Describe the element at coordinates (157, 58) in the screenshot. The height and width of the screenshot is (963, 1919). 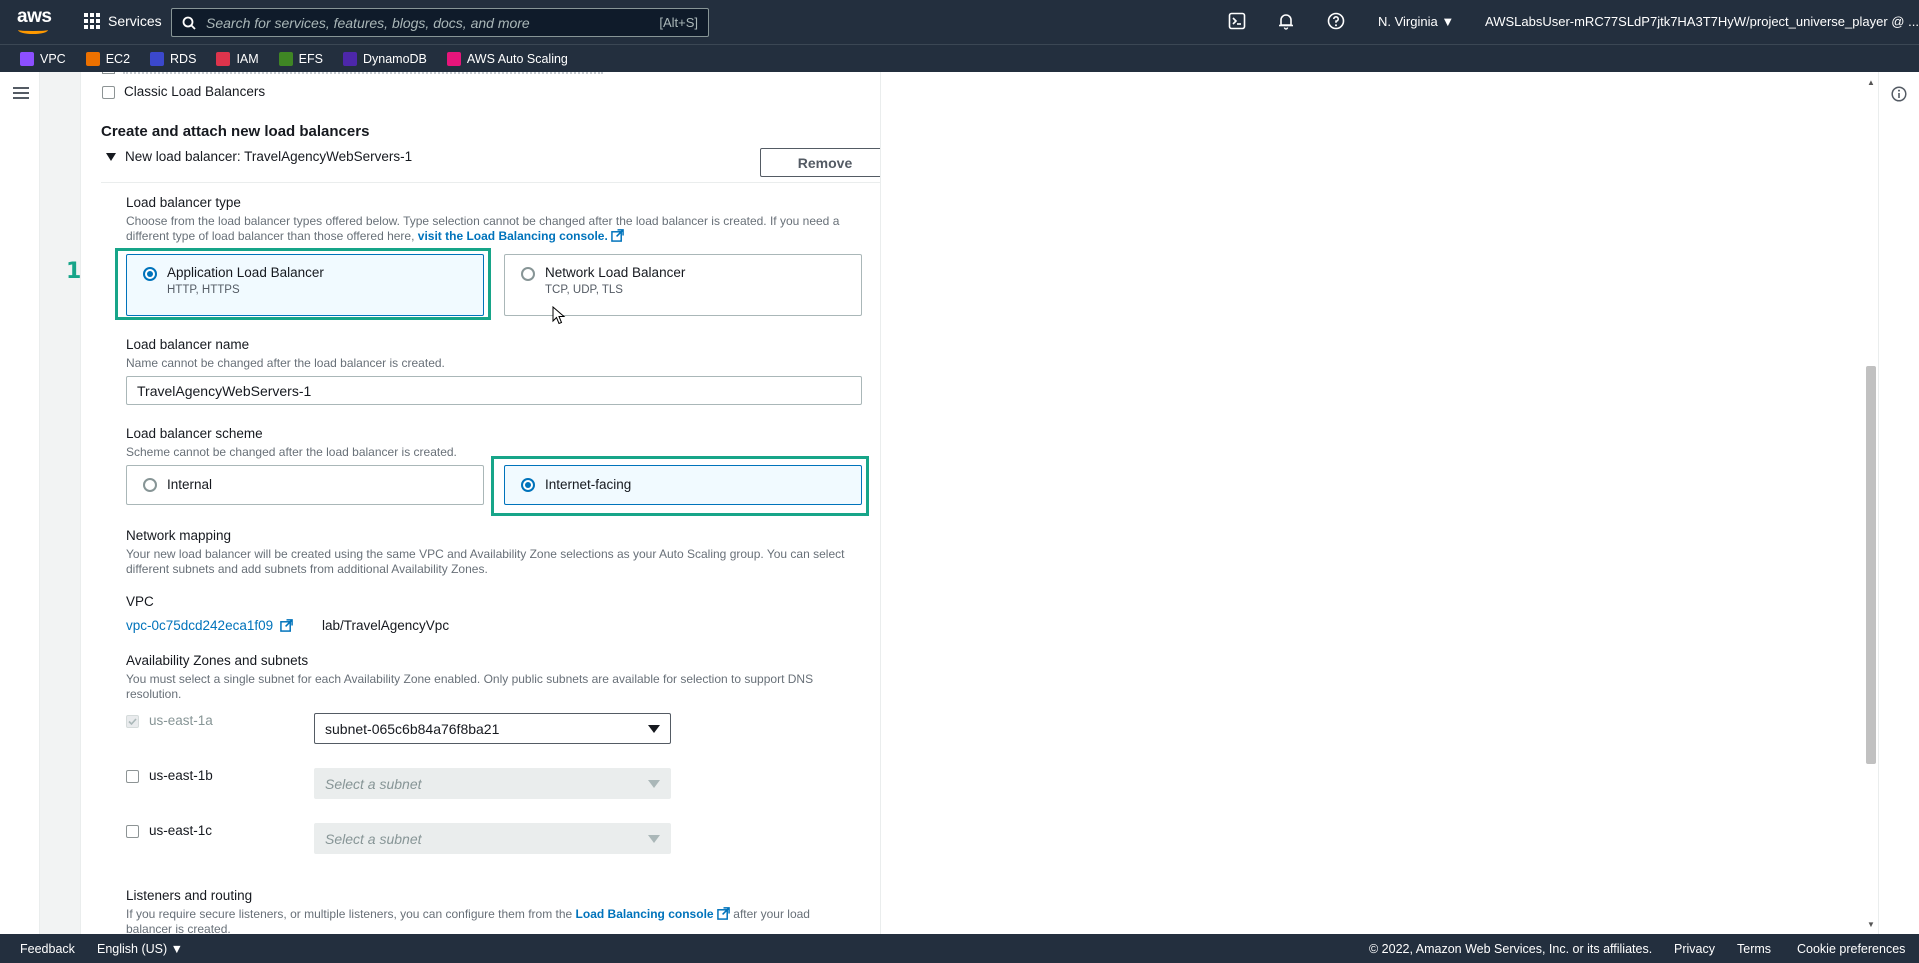
I see `rds-service-icon` at that location.